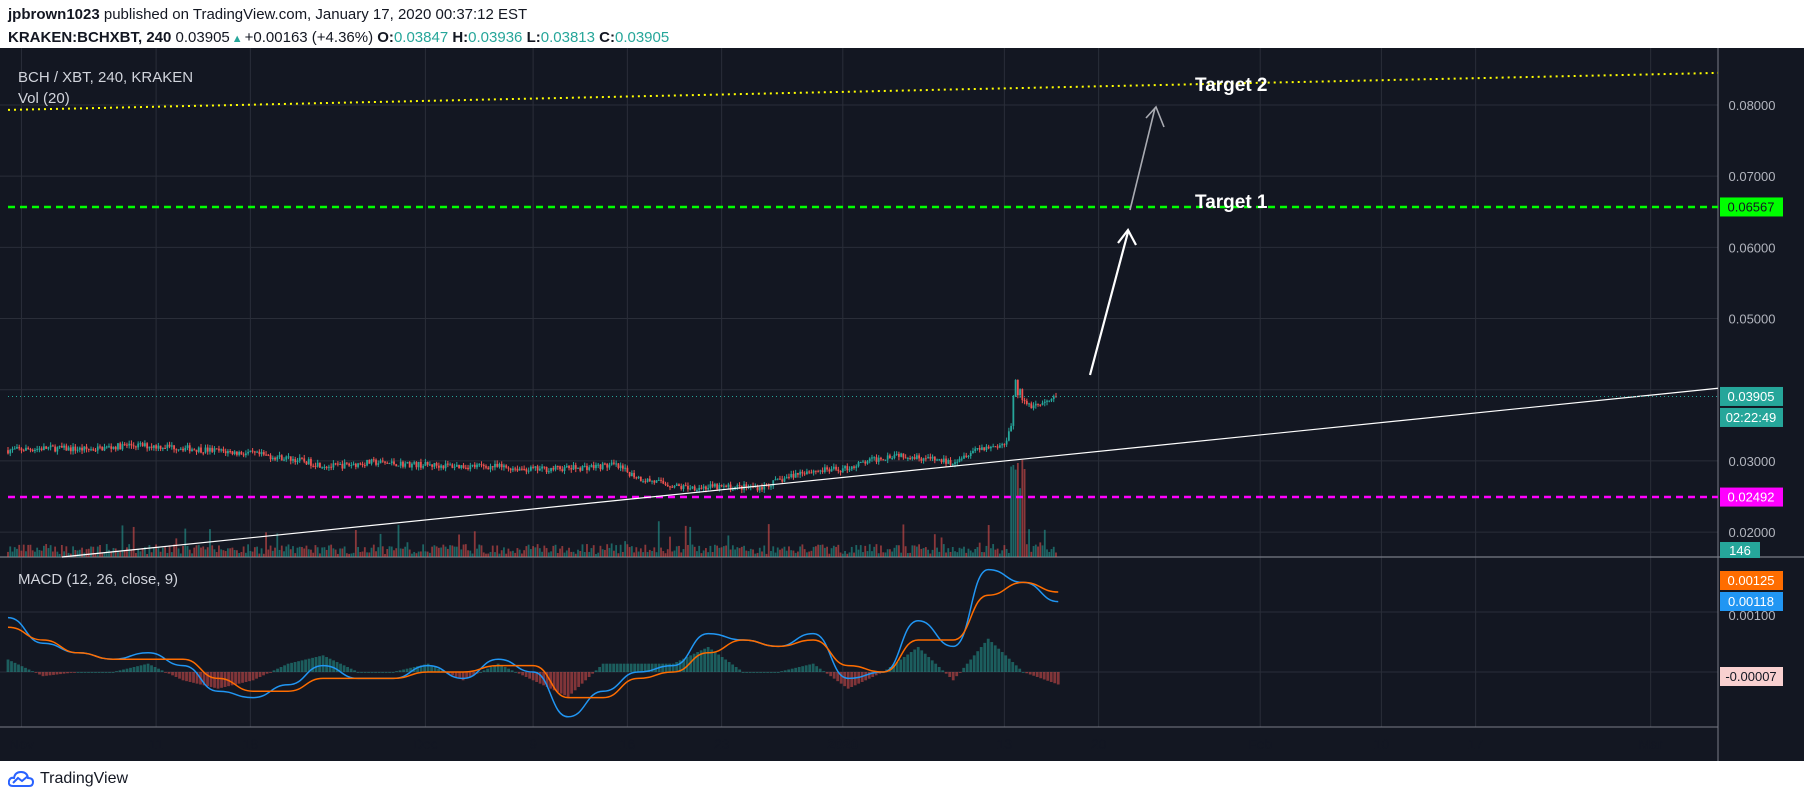 The height and width of the screenshot is (805, 1804). I want to click on tradingview-logo: TradingView, so click(68, 779).